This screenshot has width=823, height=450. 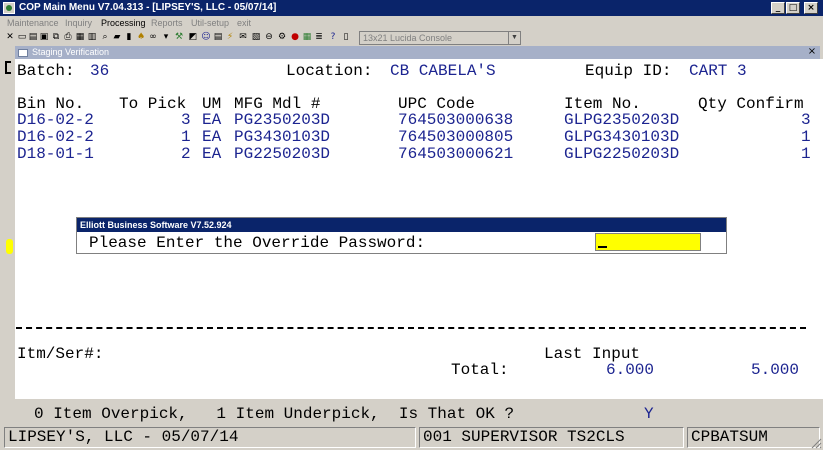 I want to click on batch-value: 36, so click(x=100, y=71).